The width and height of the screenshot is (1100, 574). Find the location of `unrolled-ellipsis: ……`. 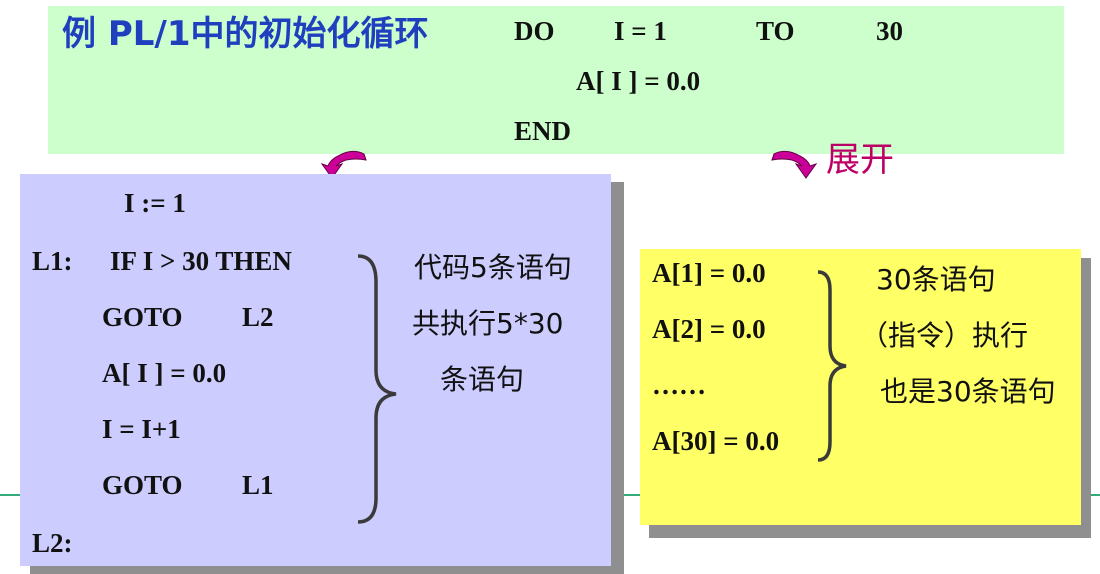

unrolled-ellipsis: …… is located at coordinates (679, 385).